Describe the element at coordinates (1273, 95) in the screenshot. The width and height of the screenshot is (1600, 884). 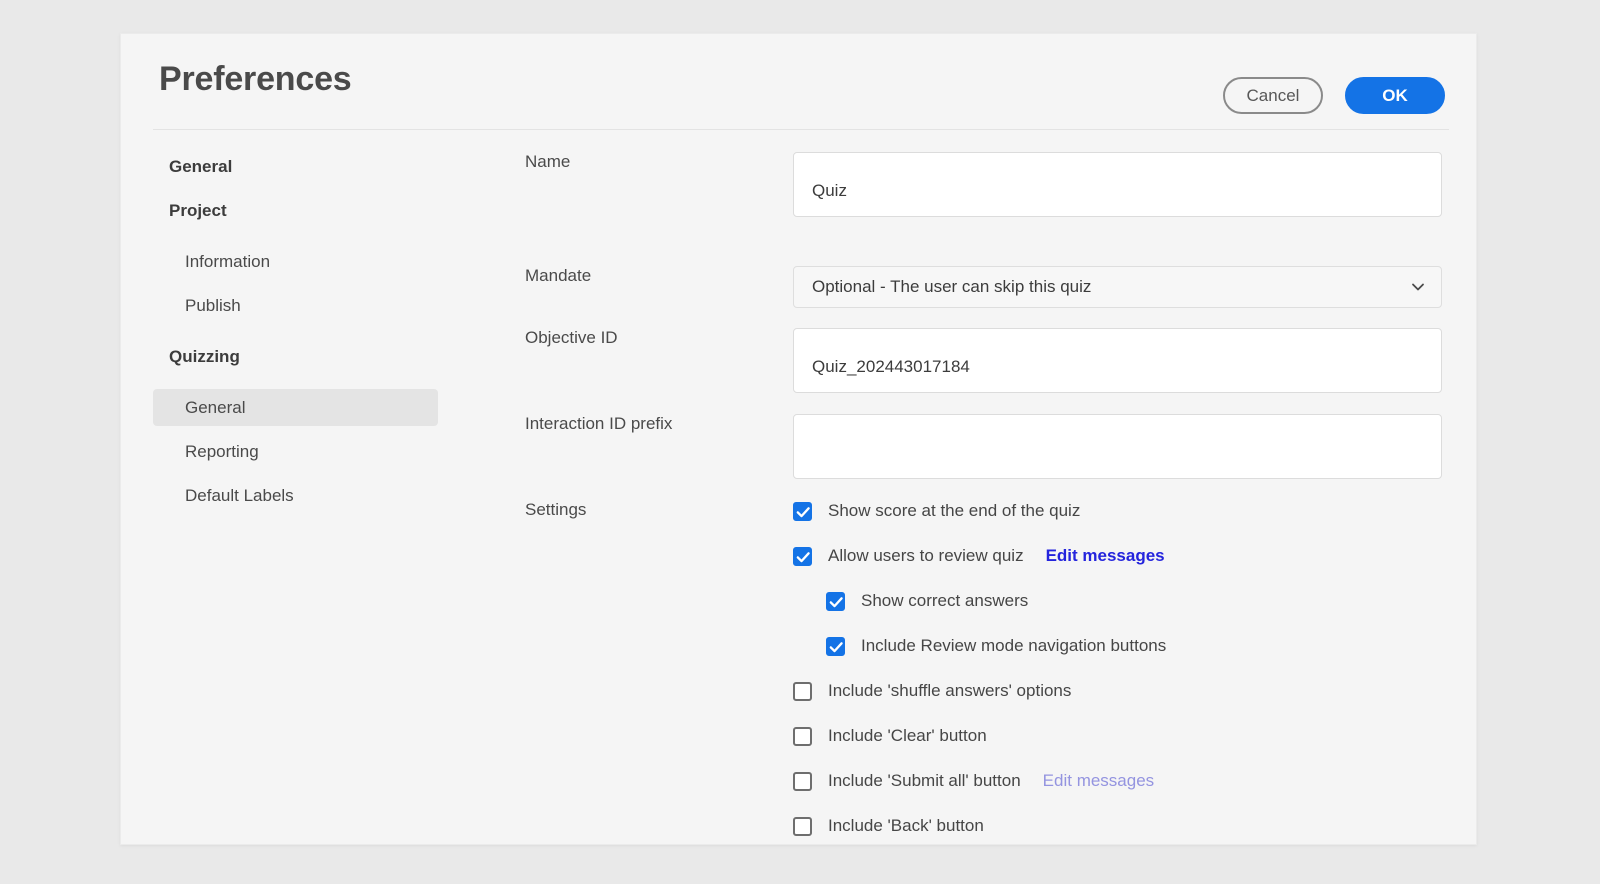
I see `cancel-button: Cancel` at that location.